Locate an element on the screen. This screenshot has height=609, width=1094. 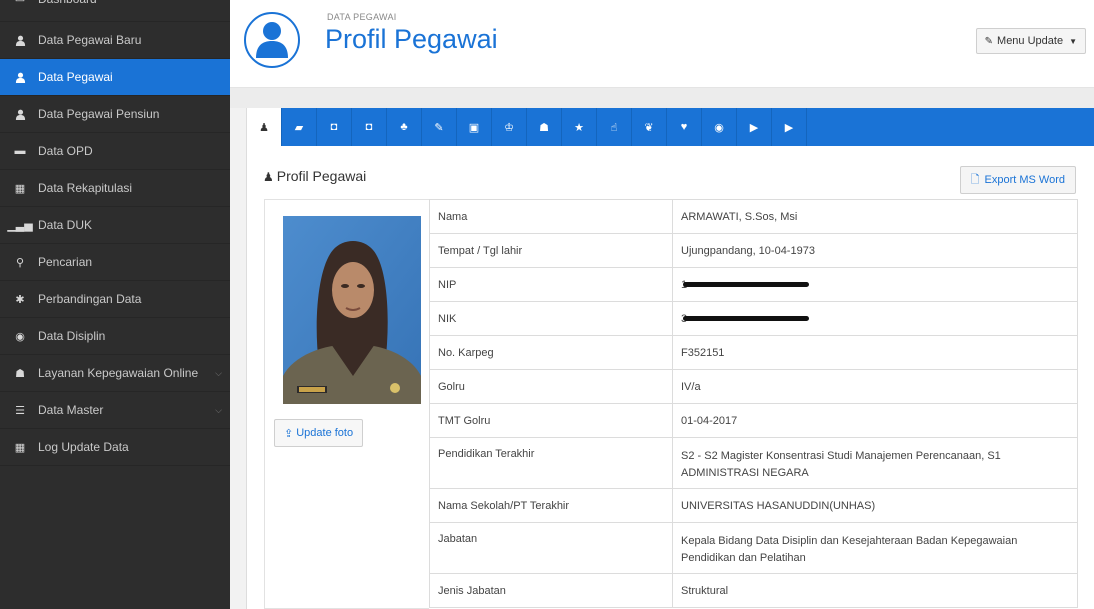
money-icon: ▣ is located at coordinates (474, 127).